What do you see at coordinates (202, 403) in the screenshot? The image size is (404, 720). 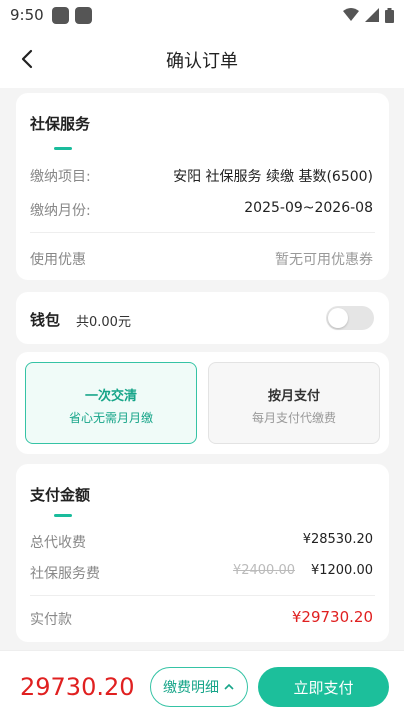 I see `payment-options-card: 一次交清 省心无需月月缴 按月支付 每月支付代缴费` at bounding box center [202, 403].